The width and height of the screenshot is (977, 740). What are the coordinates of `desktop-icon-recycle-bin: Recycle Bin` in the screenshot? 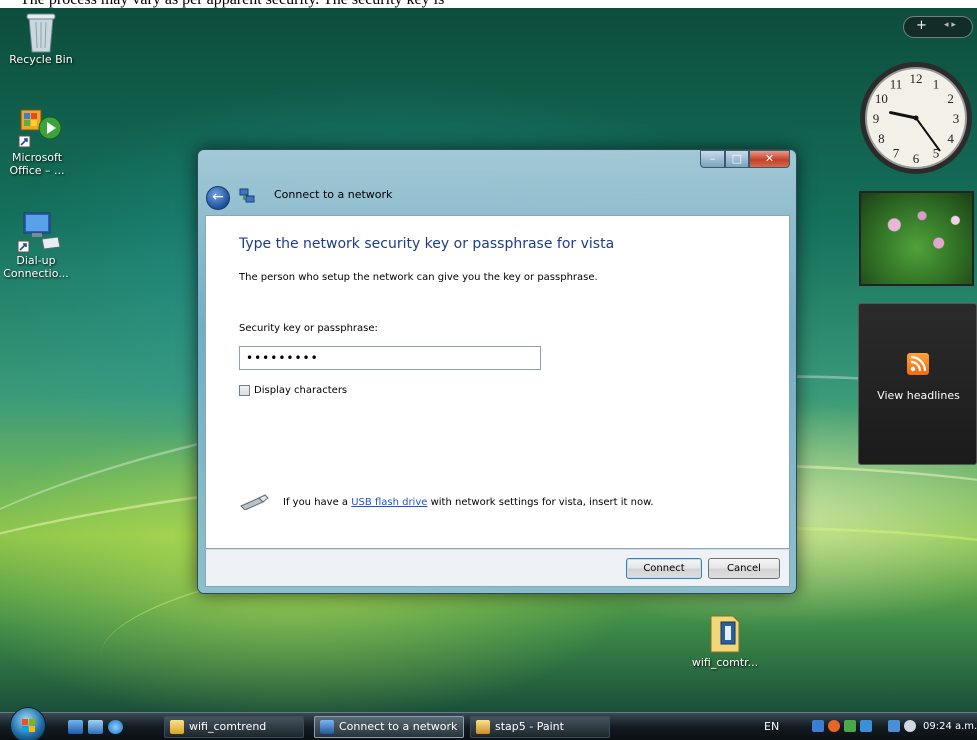 It's located at (41, 38).